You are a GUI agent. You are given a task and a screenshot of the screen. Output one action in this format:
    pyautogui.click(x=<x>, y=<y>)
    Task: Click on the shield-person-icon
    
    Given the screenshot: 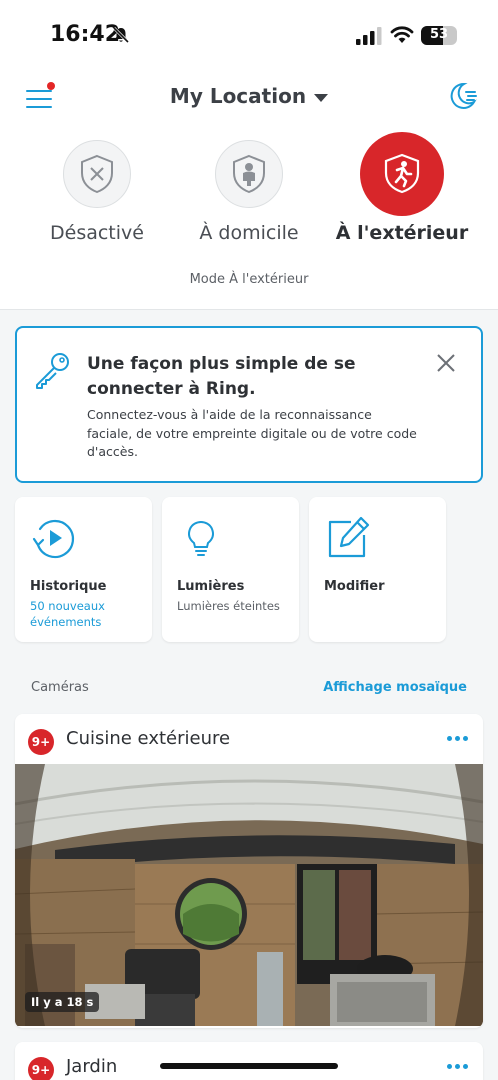 What is the action you would take?
    pyautogui.click(x=249, y=174)
    